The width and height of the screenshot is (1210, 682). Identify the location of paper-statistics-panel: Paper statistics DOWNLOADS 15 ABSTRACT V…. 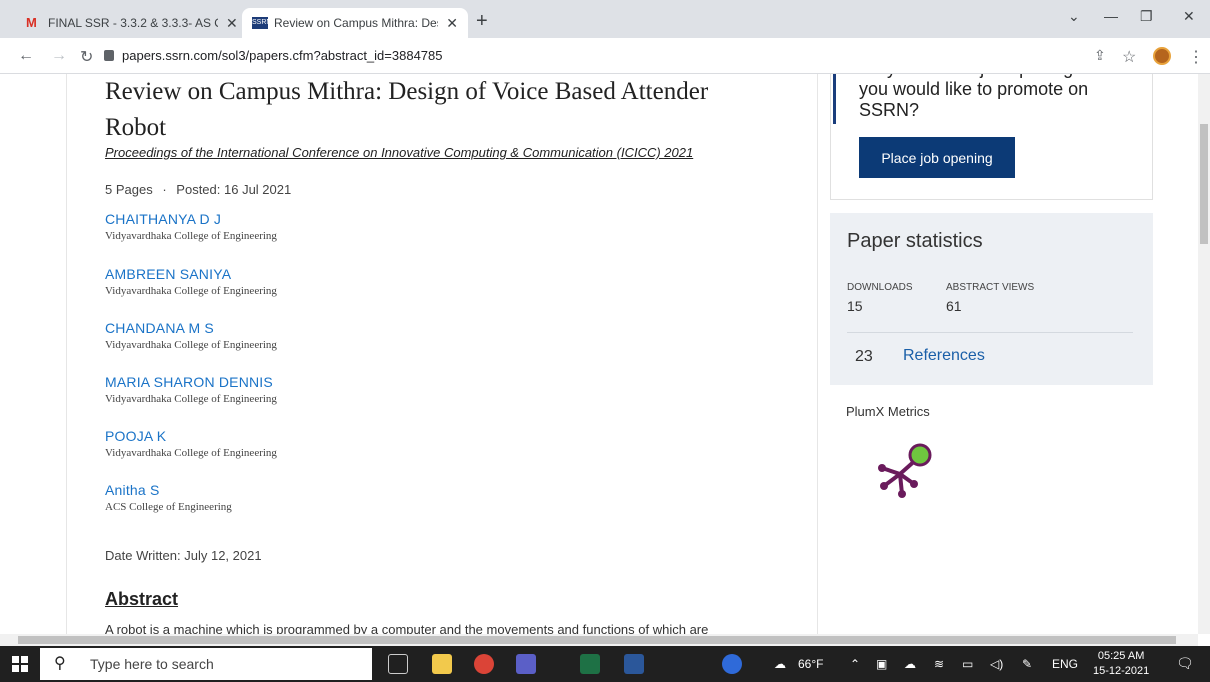
(991, 299).